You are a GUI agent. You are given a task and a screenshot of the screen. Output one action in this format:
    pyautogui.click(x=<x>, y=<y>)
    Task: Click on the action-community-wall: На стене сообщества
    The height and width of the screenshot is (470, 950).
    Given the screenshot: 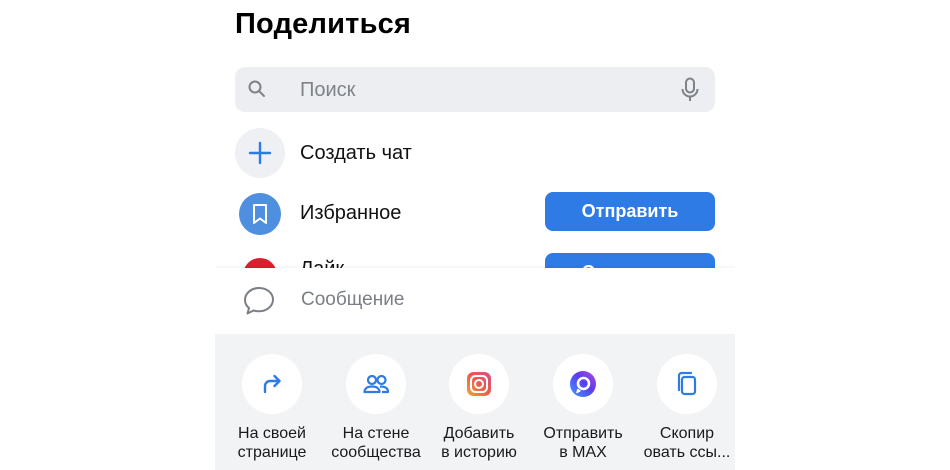 What is the action you would take?
    pyautogui.click(x=376, y=408)
    